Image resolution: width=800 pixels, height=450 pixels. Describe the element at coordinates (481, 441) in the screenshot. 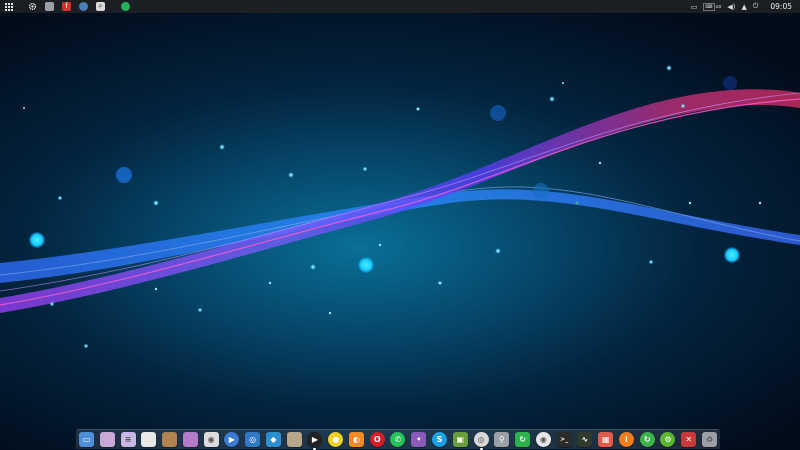

I see `disc-icon: ◎` at that location.